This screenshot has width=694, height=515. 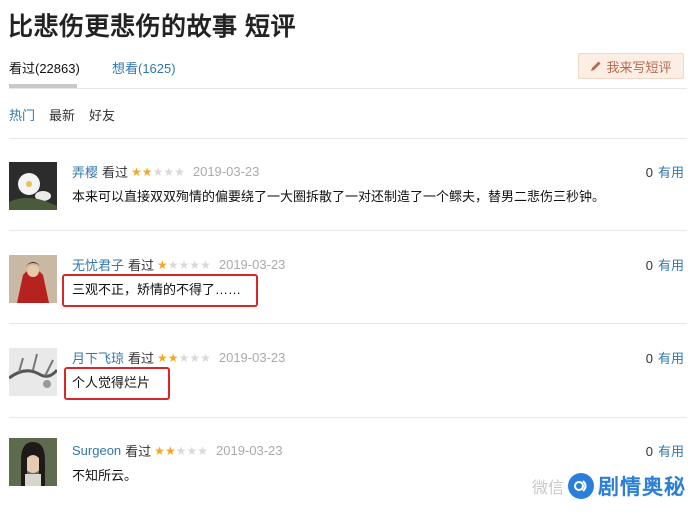 What do you see at coordinates (596, 66) in the screenshot?
I see `pencil-icon` at bounding box center [596, 66].